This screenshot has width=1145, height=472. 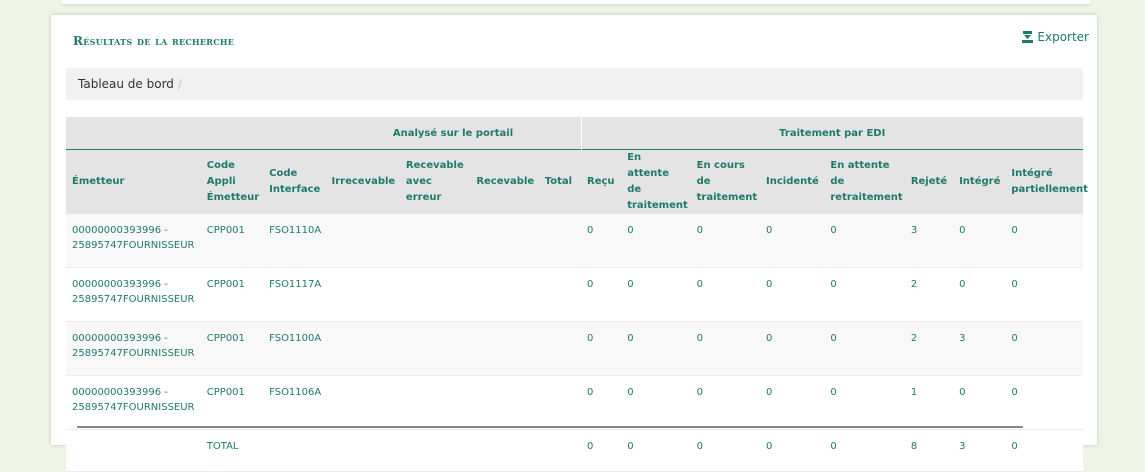 What do you see at coordinates (601, 450) in the screenshot?
I see `total-recu: 0` at bounding box center [601, 450].